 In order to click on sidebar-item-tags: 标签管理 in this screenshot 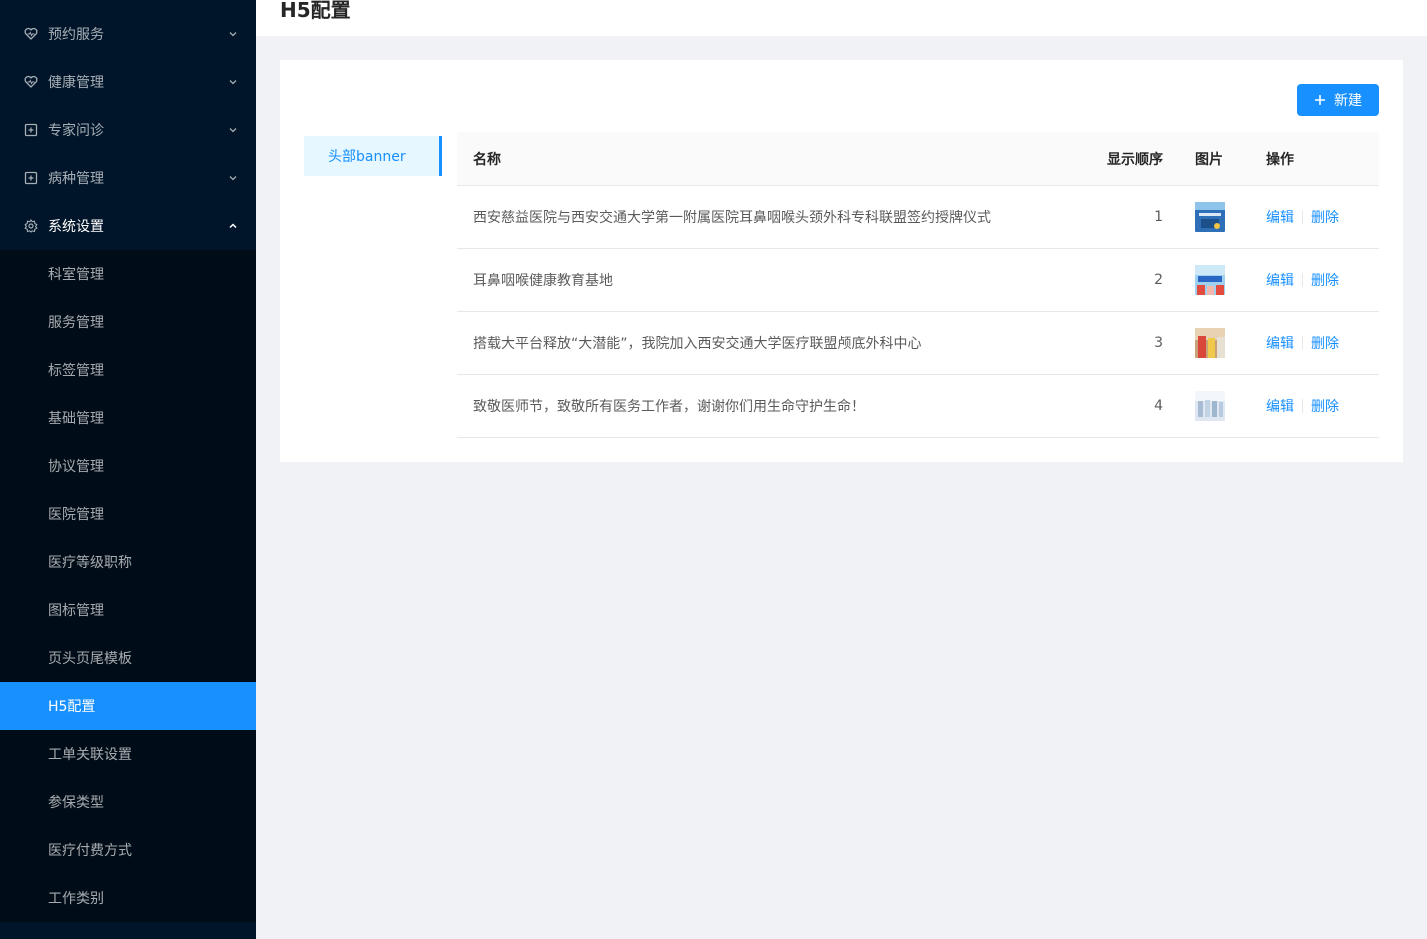, I will do `click(128, 370)`.